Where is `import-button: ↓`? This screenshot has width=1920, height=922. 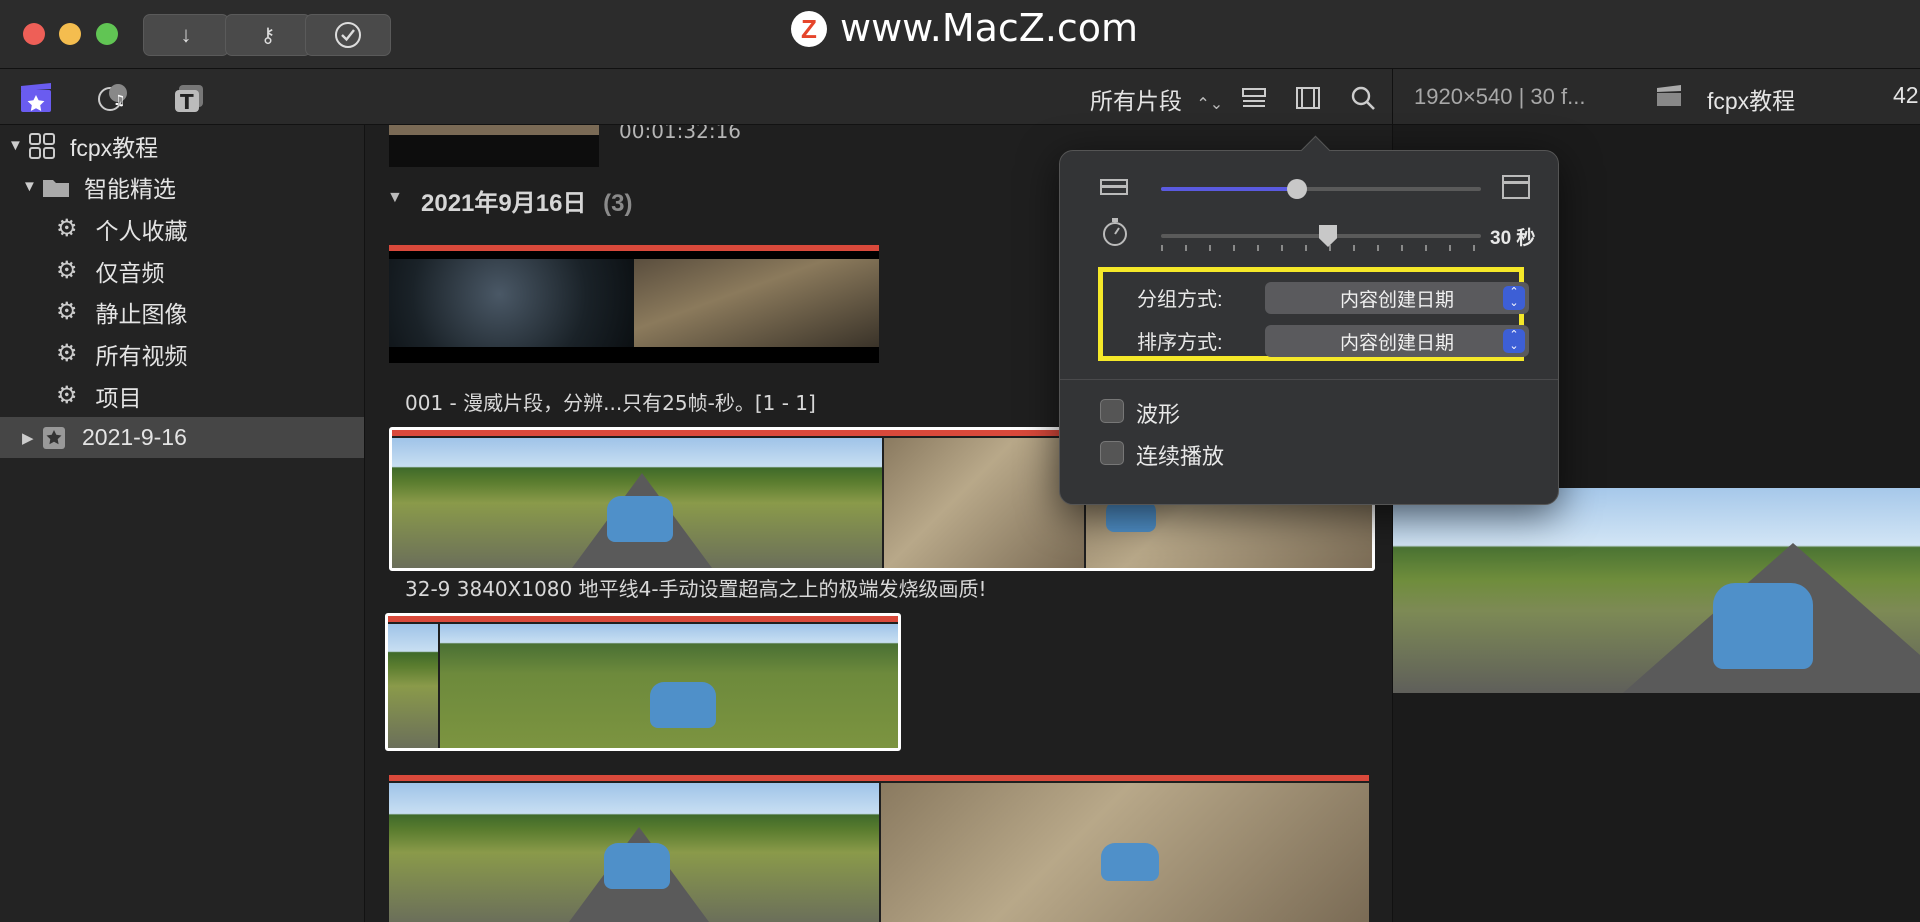
import-button: ↓ is located at coordinates (186, 35).